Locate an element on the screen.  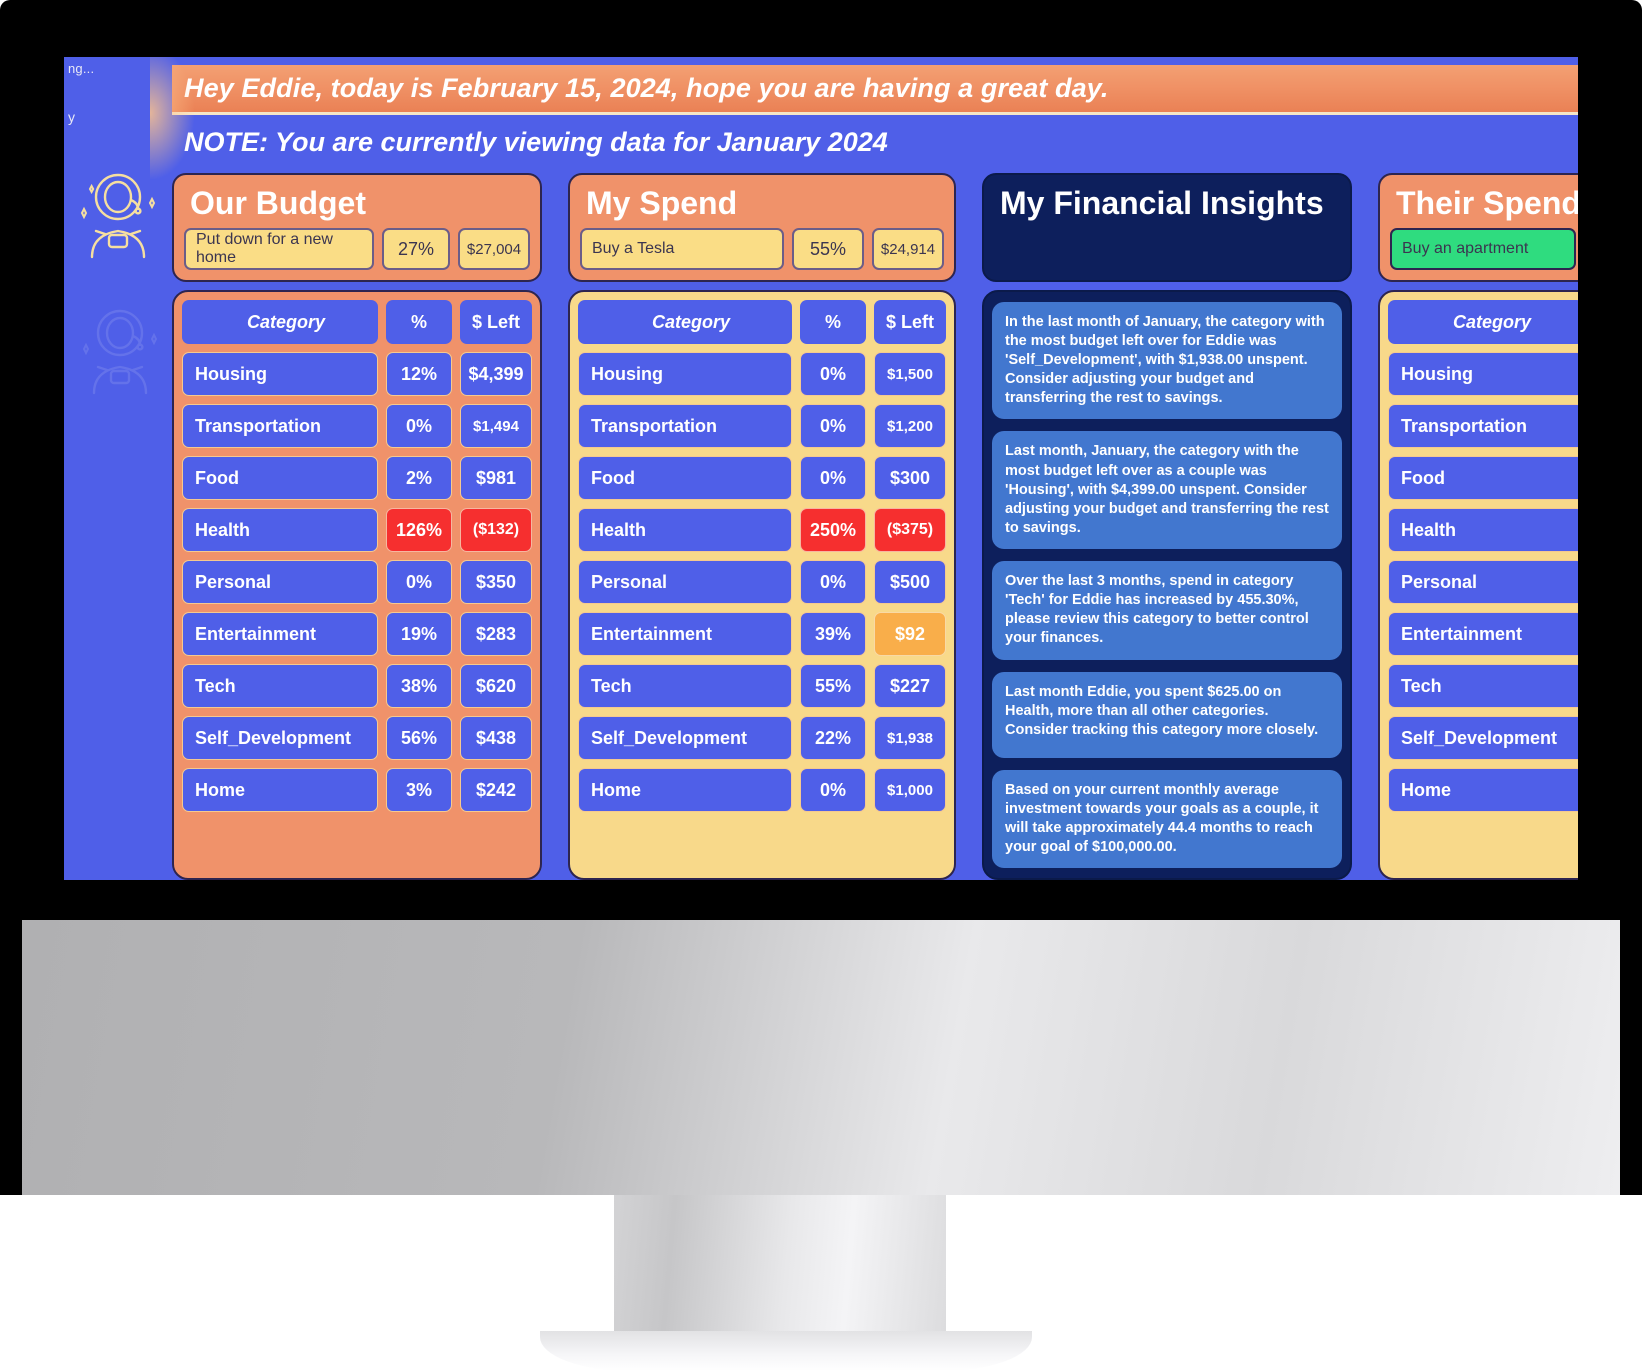
goal-name-field: Put down for a new home is located at coordinates (279, 249).